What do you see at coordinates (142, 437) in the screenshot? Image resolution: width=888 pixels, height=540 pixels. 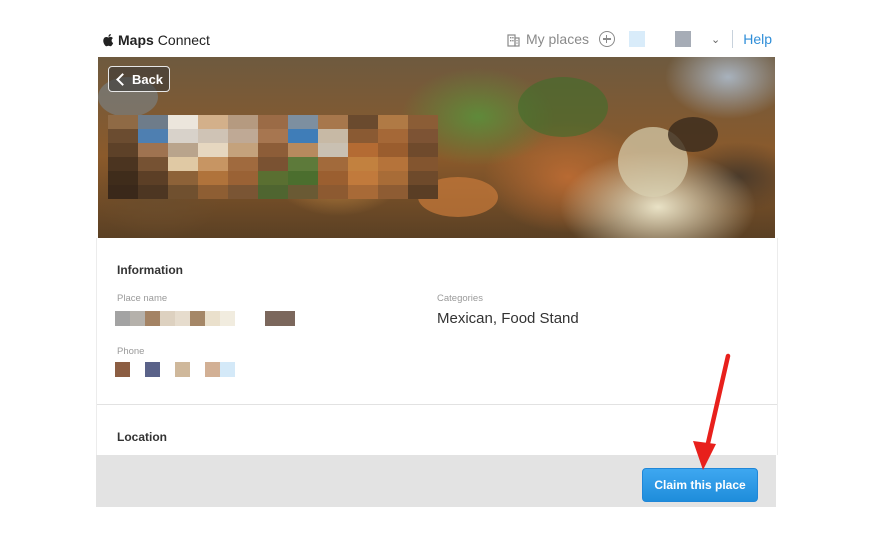 I see `location-heading: Location` at bounding box center [142, 437].